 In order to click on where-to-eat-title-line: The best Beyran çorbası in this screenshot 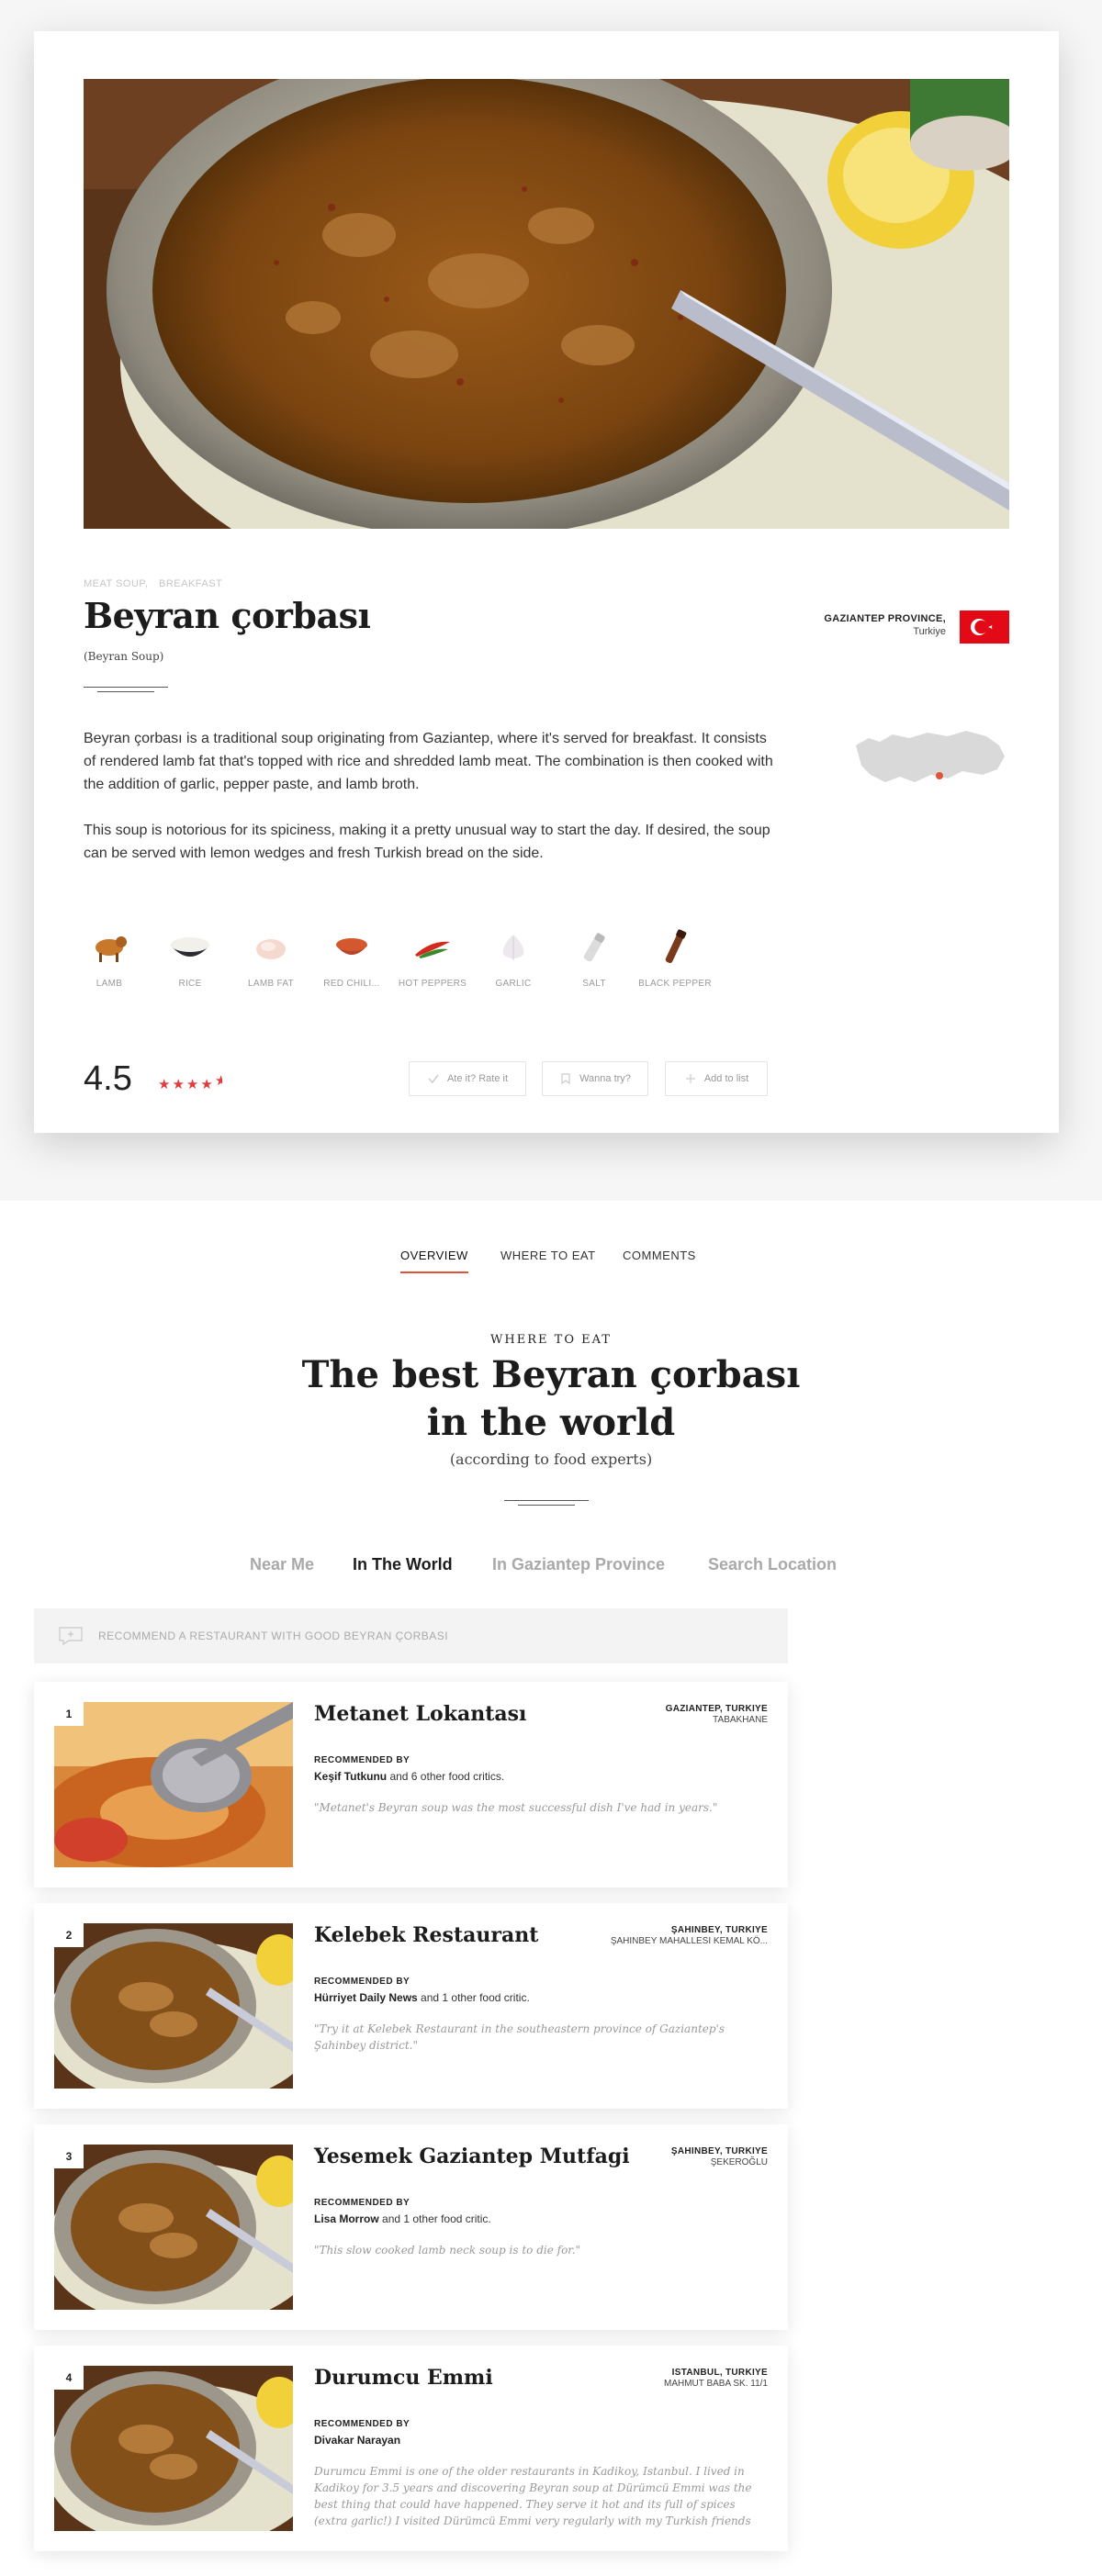, I will do `click(551, 1374)`.